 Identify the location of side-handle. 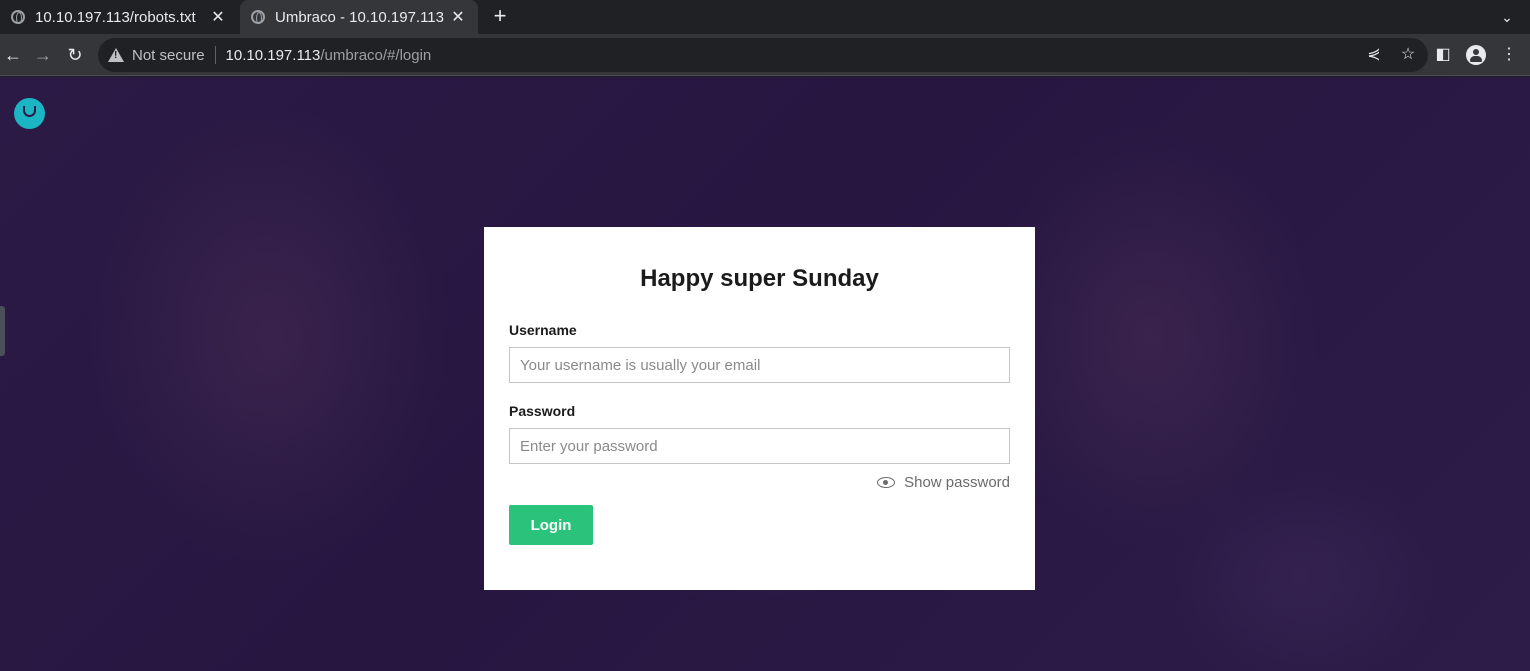
(2, 331).